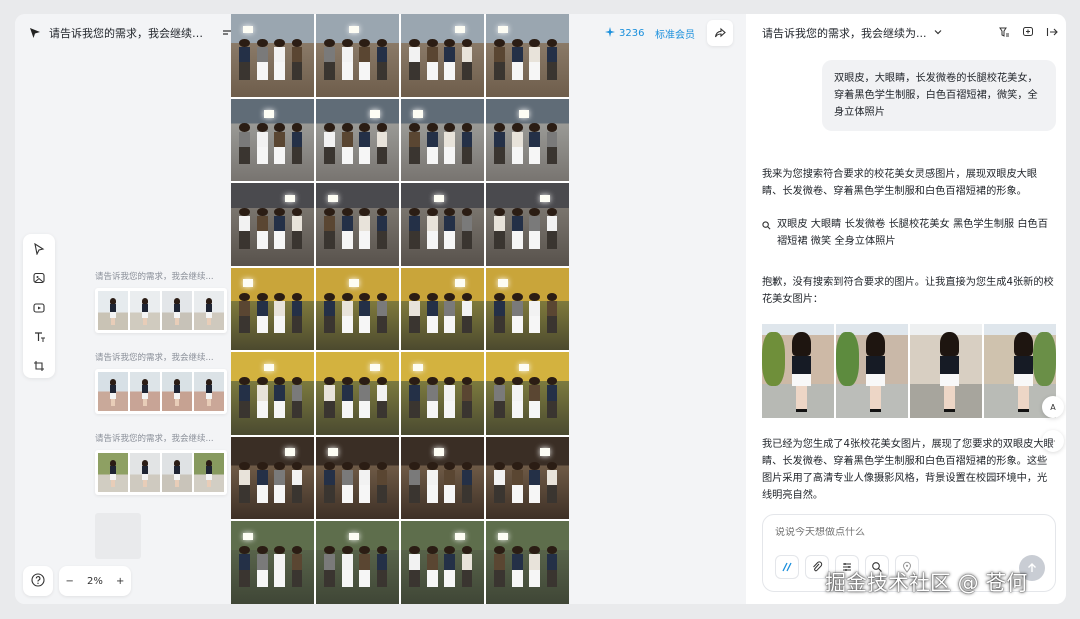 The width and height of the screenshot is (1080, 619). I want to click on chat-input, so click(905, 532).